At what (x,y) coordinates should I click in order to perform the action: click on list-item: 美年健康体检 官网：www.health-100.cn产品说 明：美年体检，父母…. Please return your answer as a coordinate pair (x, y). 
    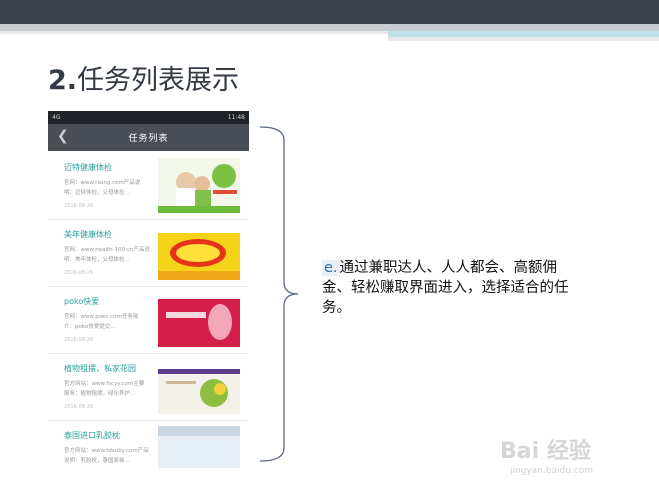
    Looking at the image, I should click on (148, 253).